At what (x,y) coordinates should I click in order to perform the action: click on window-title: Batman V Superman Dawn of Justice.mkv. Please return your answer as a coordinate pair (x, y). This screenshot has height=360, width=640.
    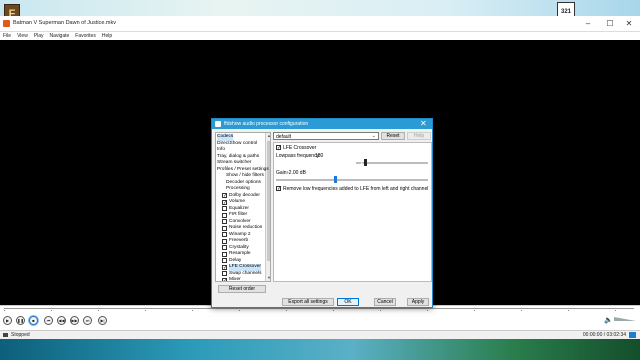
    Looking at the image, I should click on (65, 23).